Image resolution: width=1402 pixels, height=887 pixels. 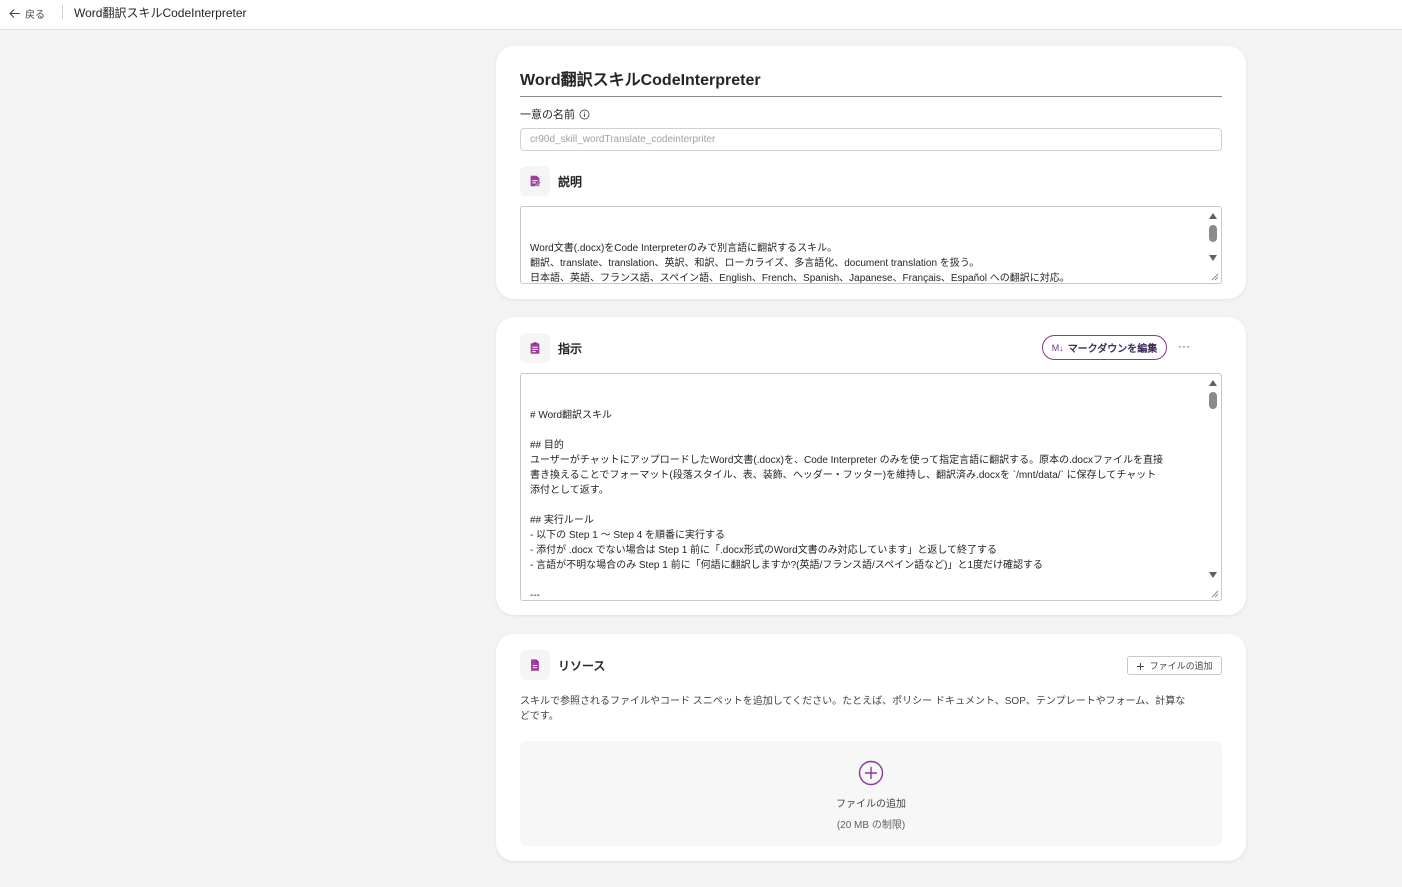 I want to click on edit-document-icon, so click(x=536, y=181).